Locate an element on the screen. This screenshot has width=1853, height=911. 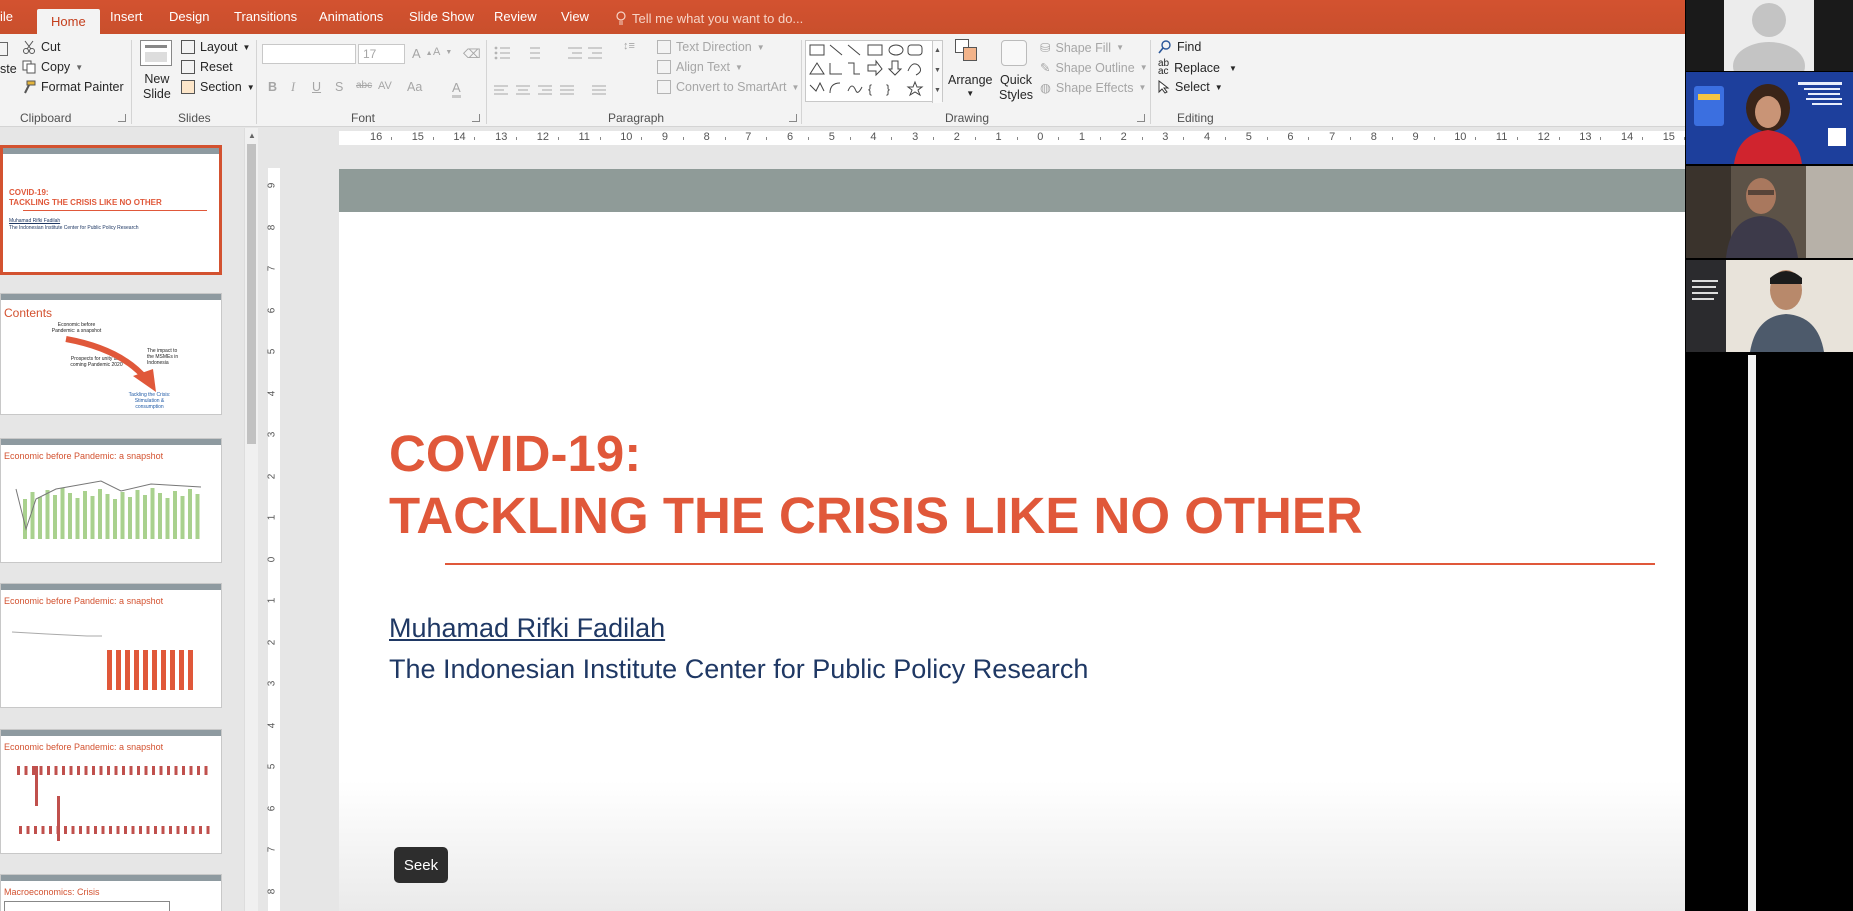
alignment-icons is located at coordinates (562, 91).